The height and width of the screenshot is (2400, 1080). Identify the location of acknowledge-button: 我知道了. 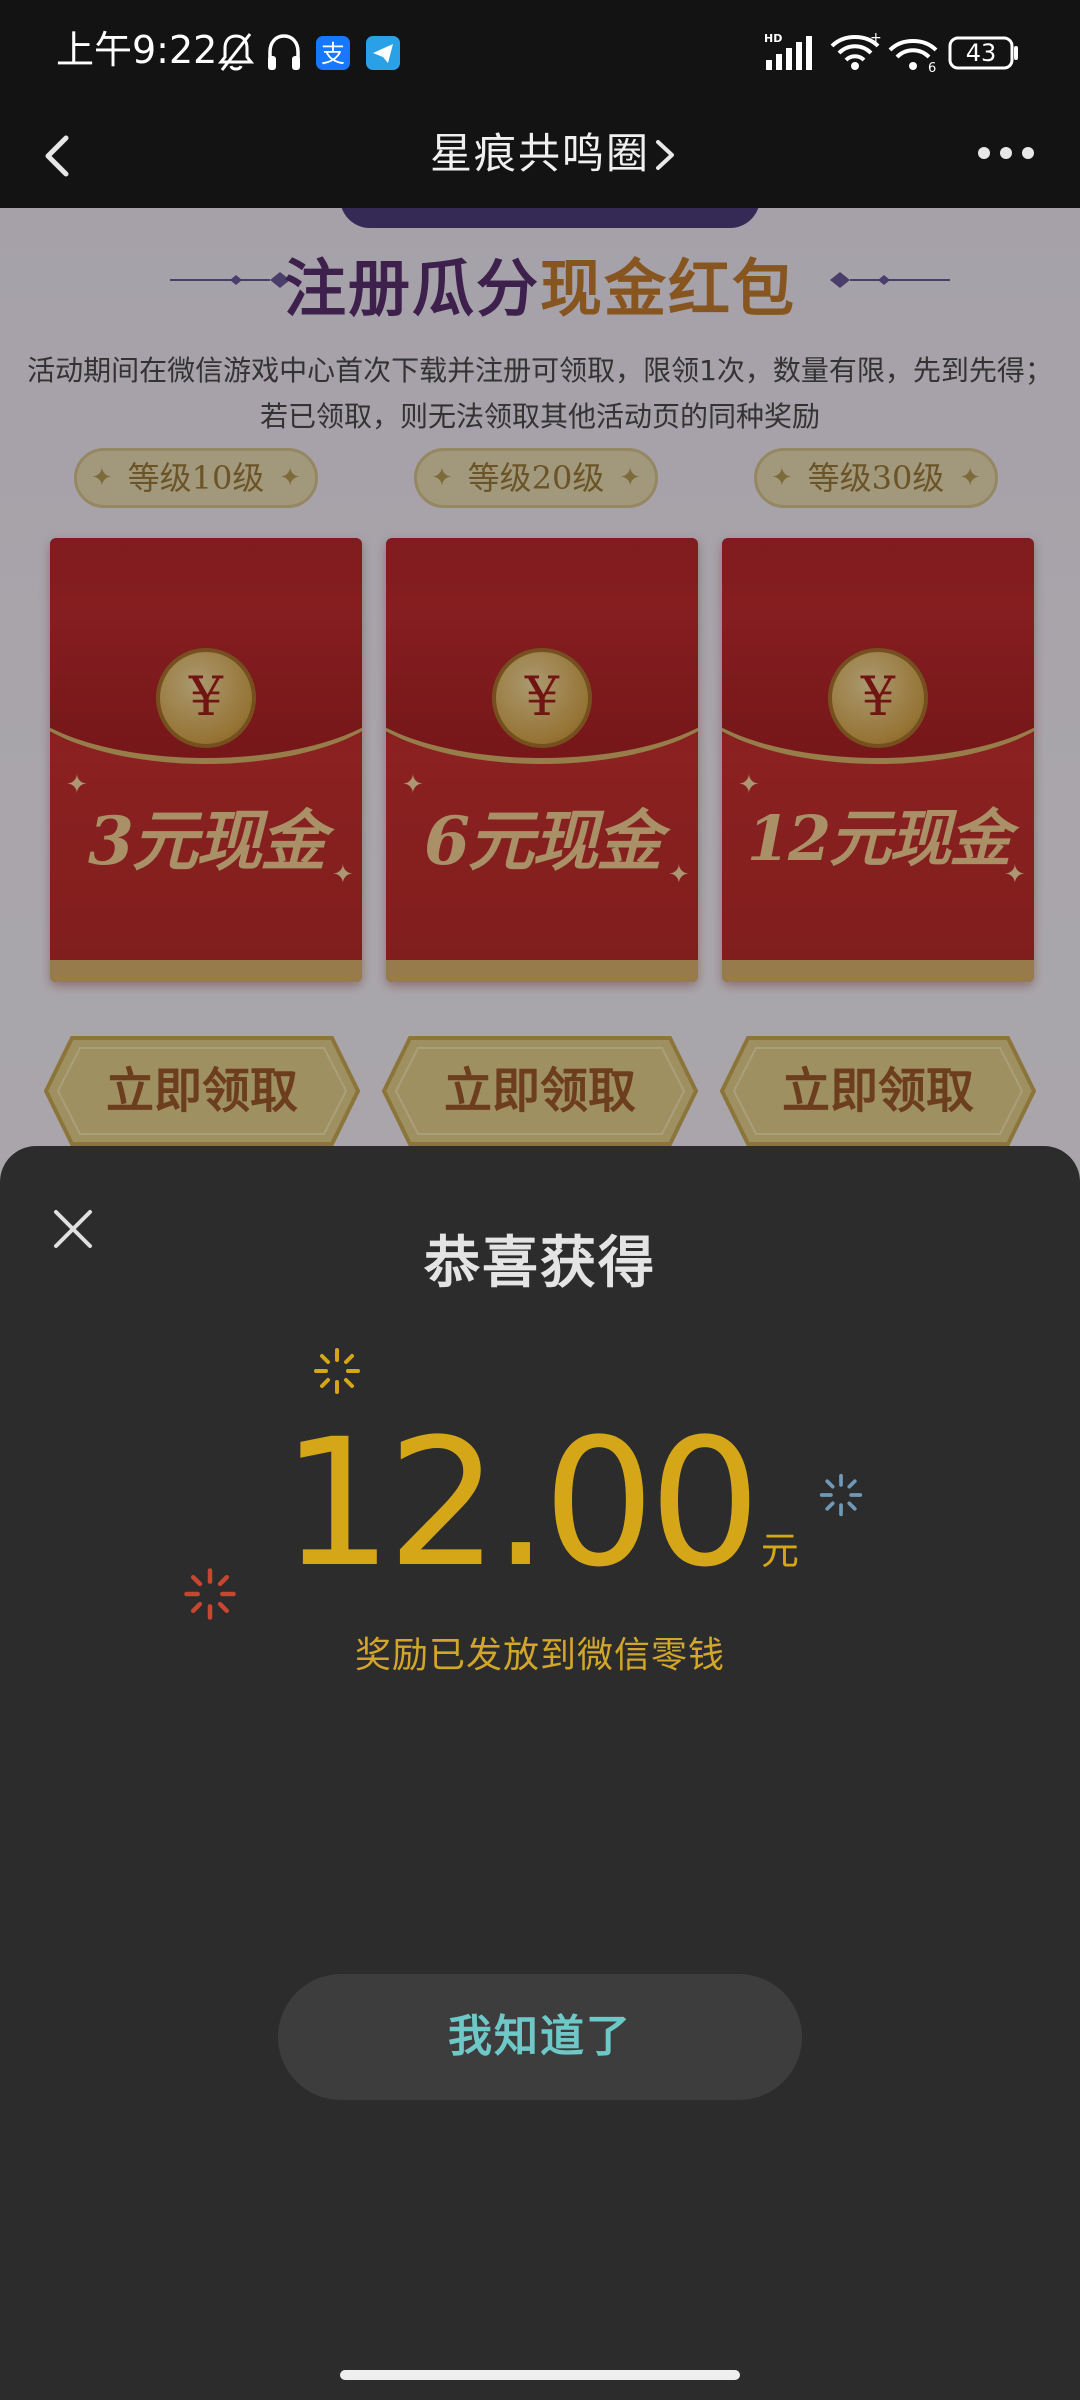
(540, 2037).